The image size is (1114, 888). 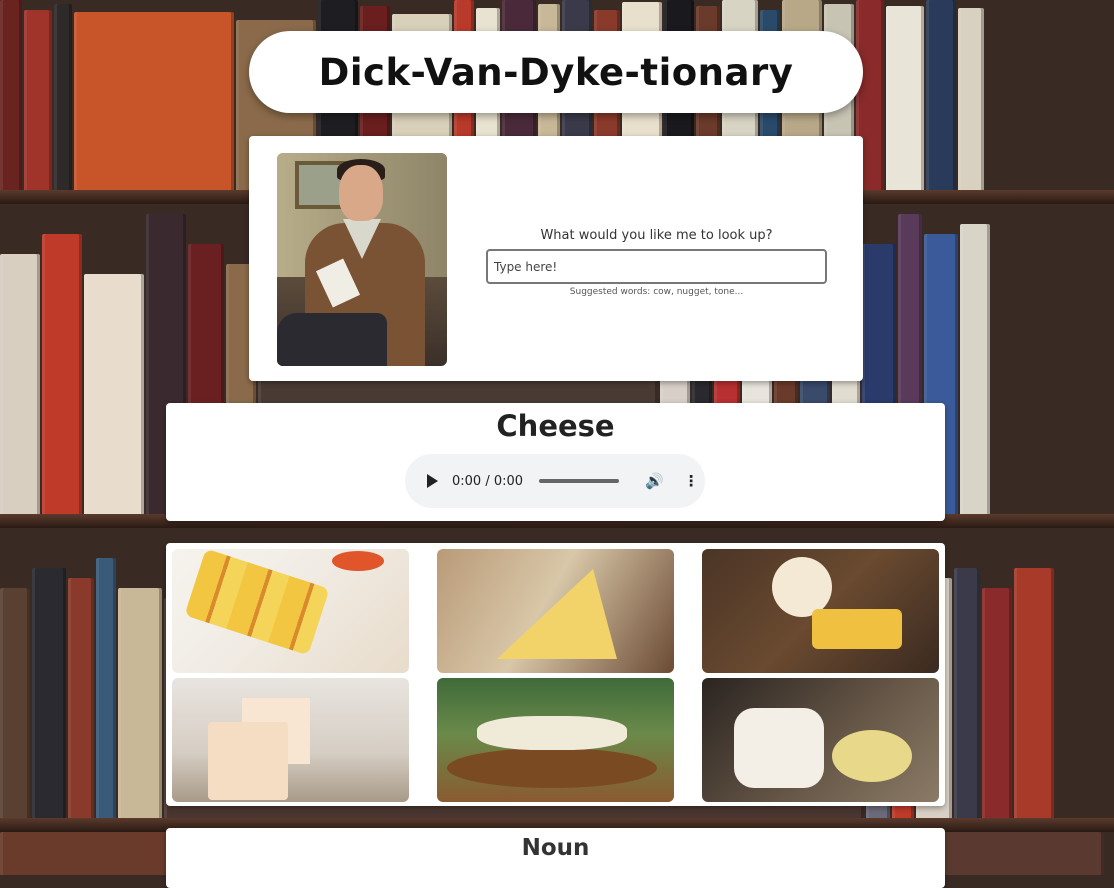 I want to click on definition-section-noun: Noun, so click(x=555, y=858).